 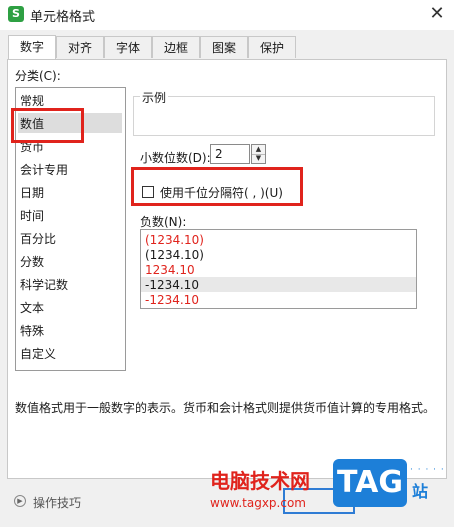 I want to click on decimal-places-label: 小数位数(D):, so click(x=175, y=158).